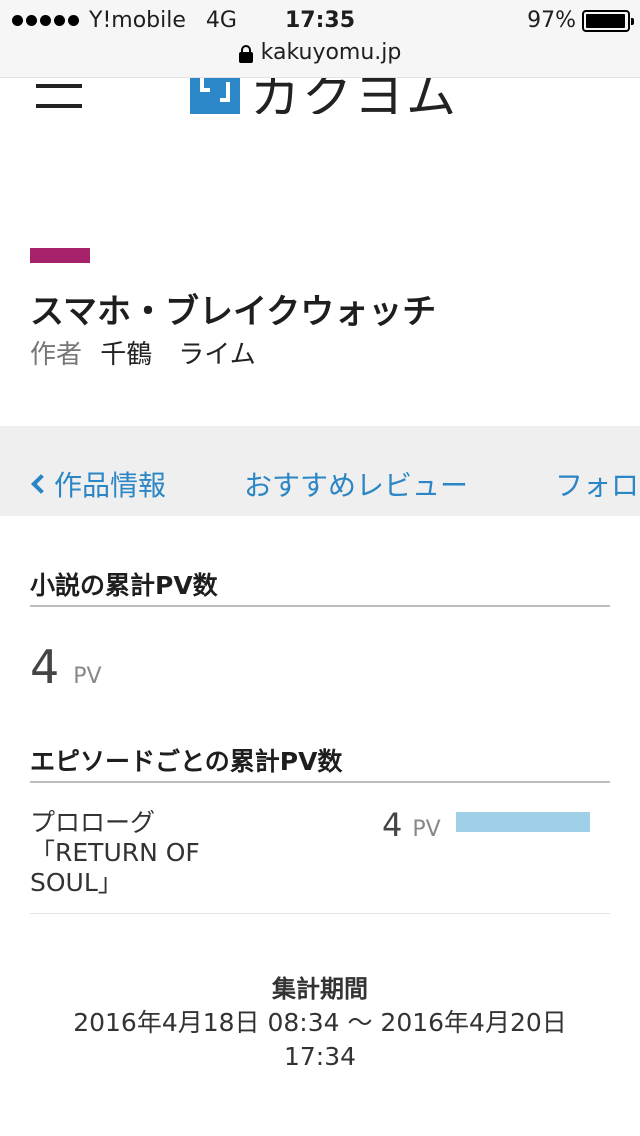 The image size is (640, 1136). What do you see at coordinates (215, 96) in the screenshot?
I see `logo-mark-icon` at bounding box center [215, 96].